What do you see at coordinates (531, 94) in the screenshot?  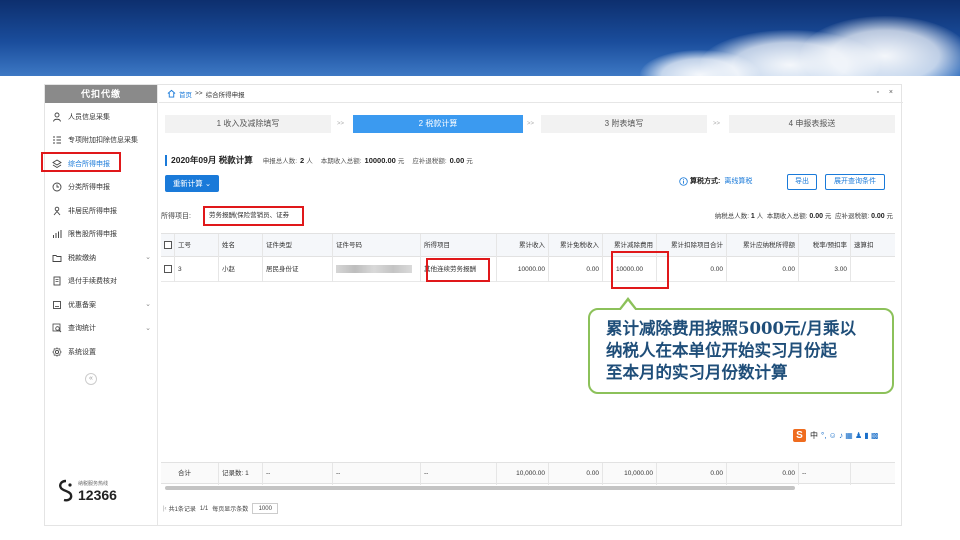 I see `breadcrumb: 首页 >> 综合所得申报 ▫ ×` at bounding box center [531, 94].